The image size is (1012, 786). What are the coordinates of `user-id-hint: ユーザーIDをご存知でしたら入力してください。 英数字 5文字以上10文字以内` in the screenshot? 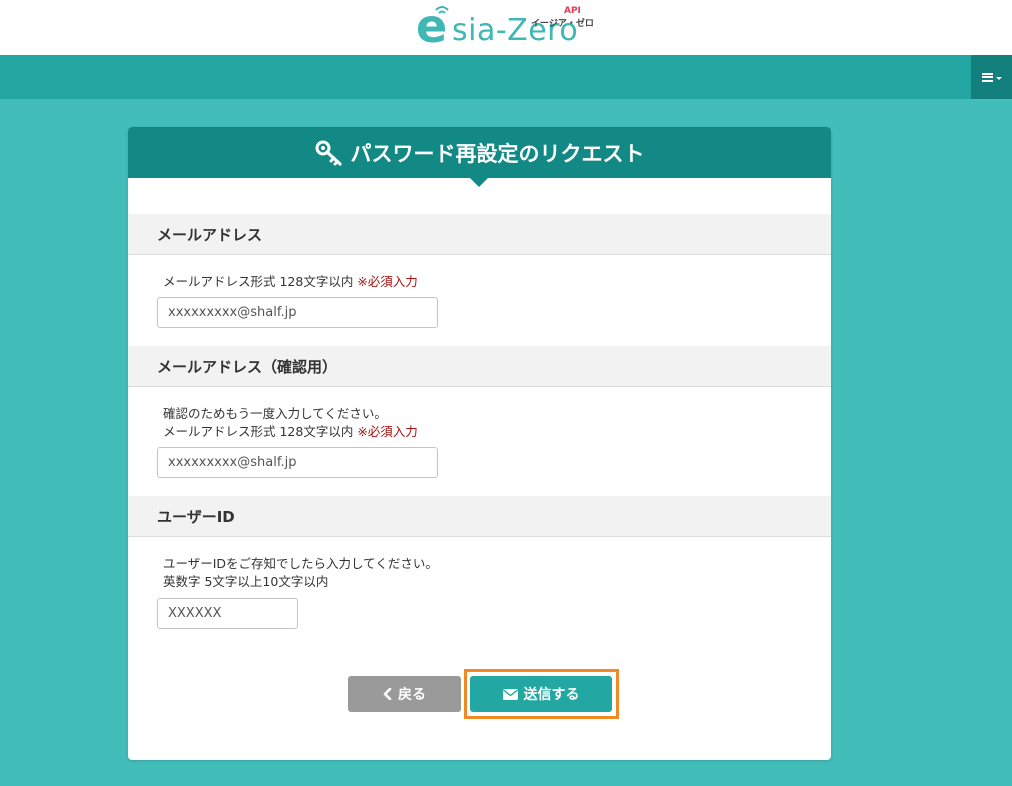 It's located at (300, 573).